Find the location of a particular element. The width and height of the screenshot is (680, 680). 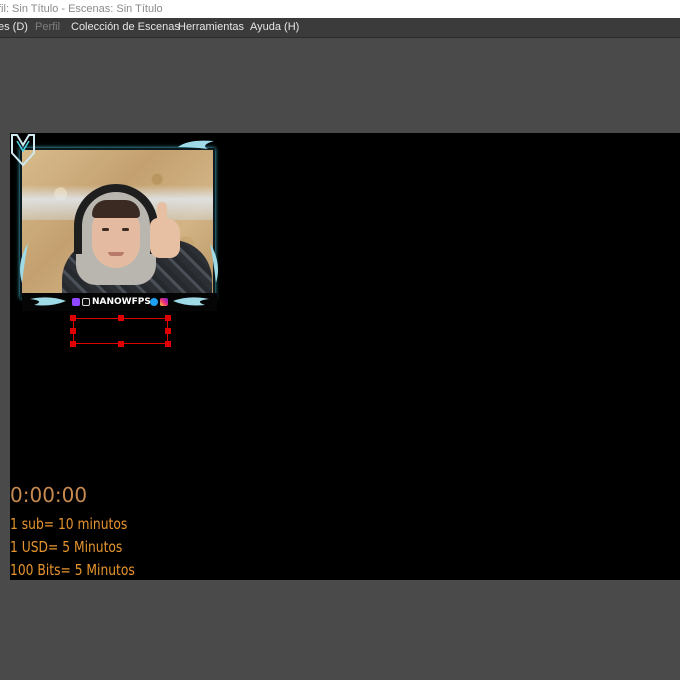

webcam-border is located at coordinates (117, 223).